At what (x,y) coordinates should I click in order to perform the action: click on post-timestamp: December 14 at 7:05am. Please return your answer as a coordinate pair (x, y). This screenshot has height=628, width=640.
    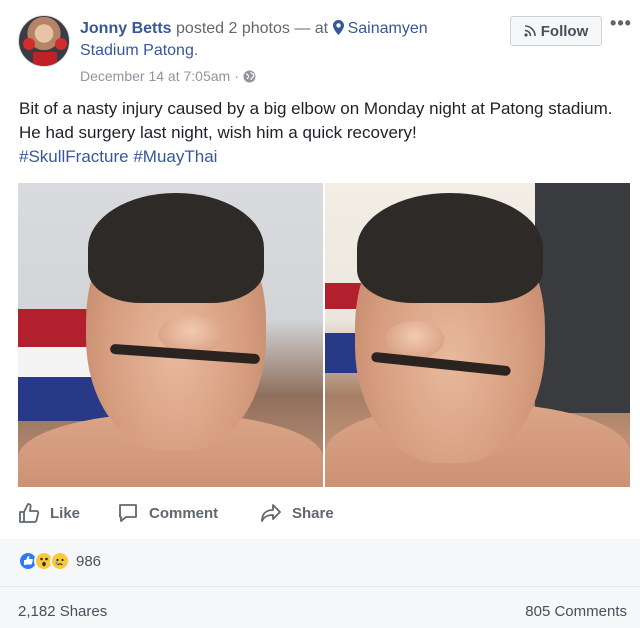
    Looking at the image, I should click on (155, 76).